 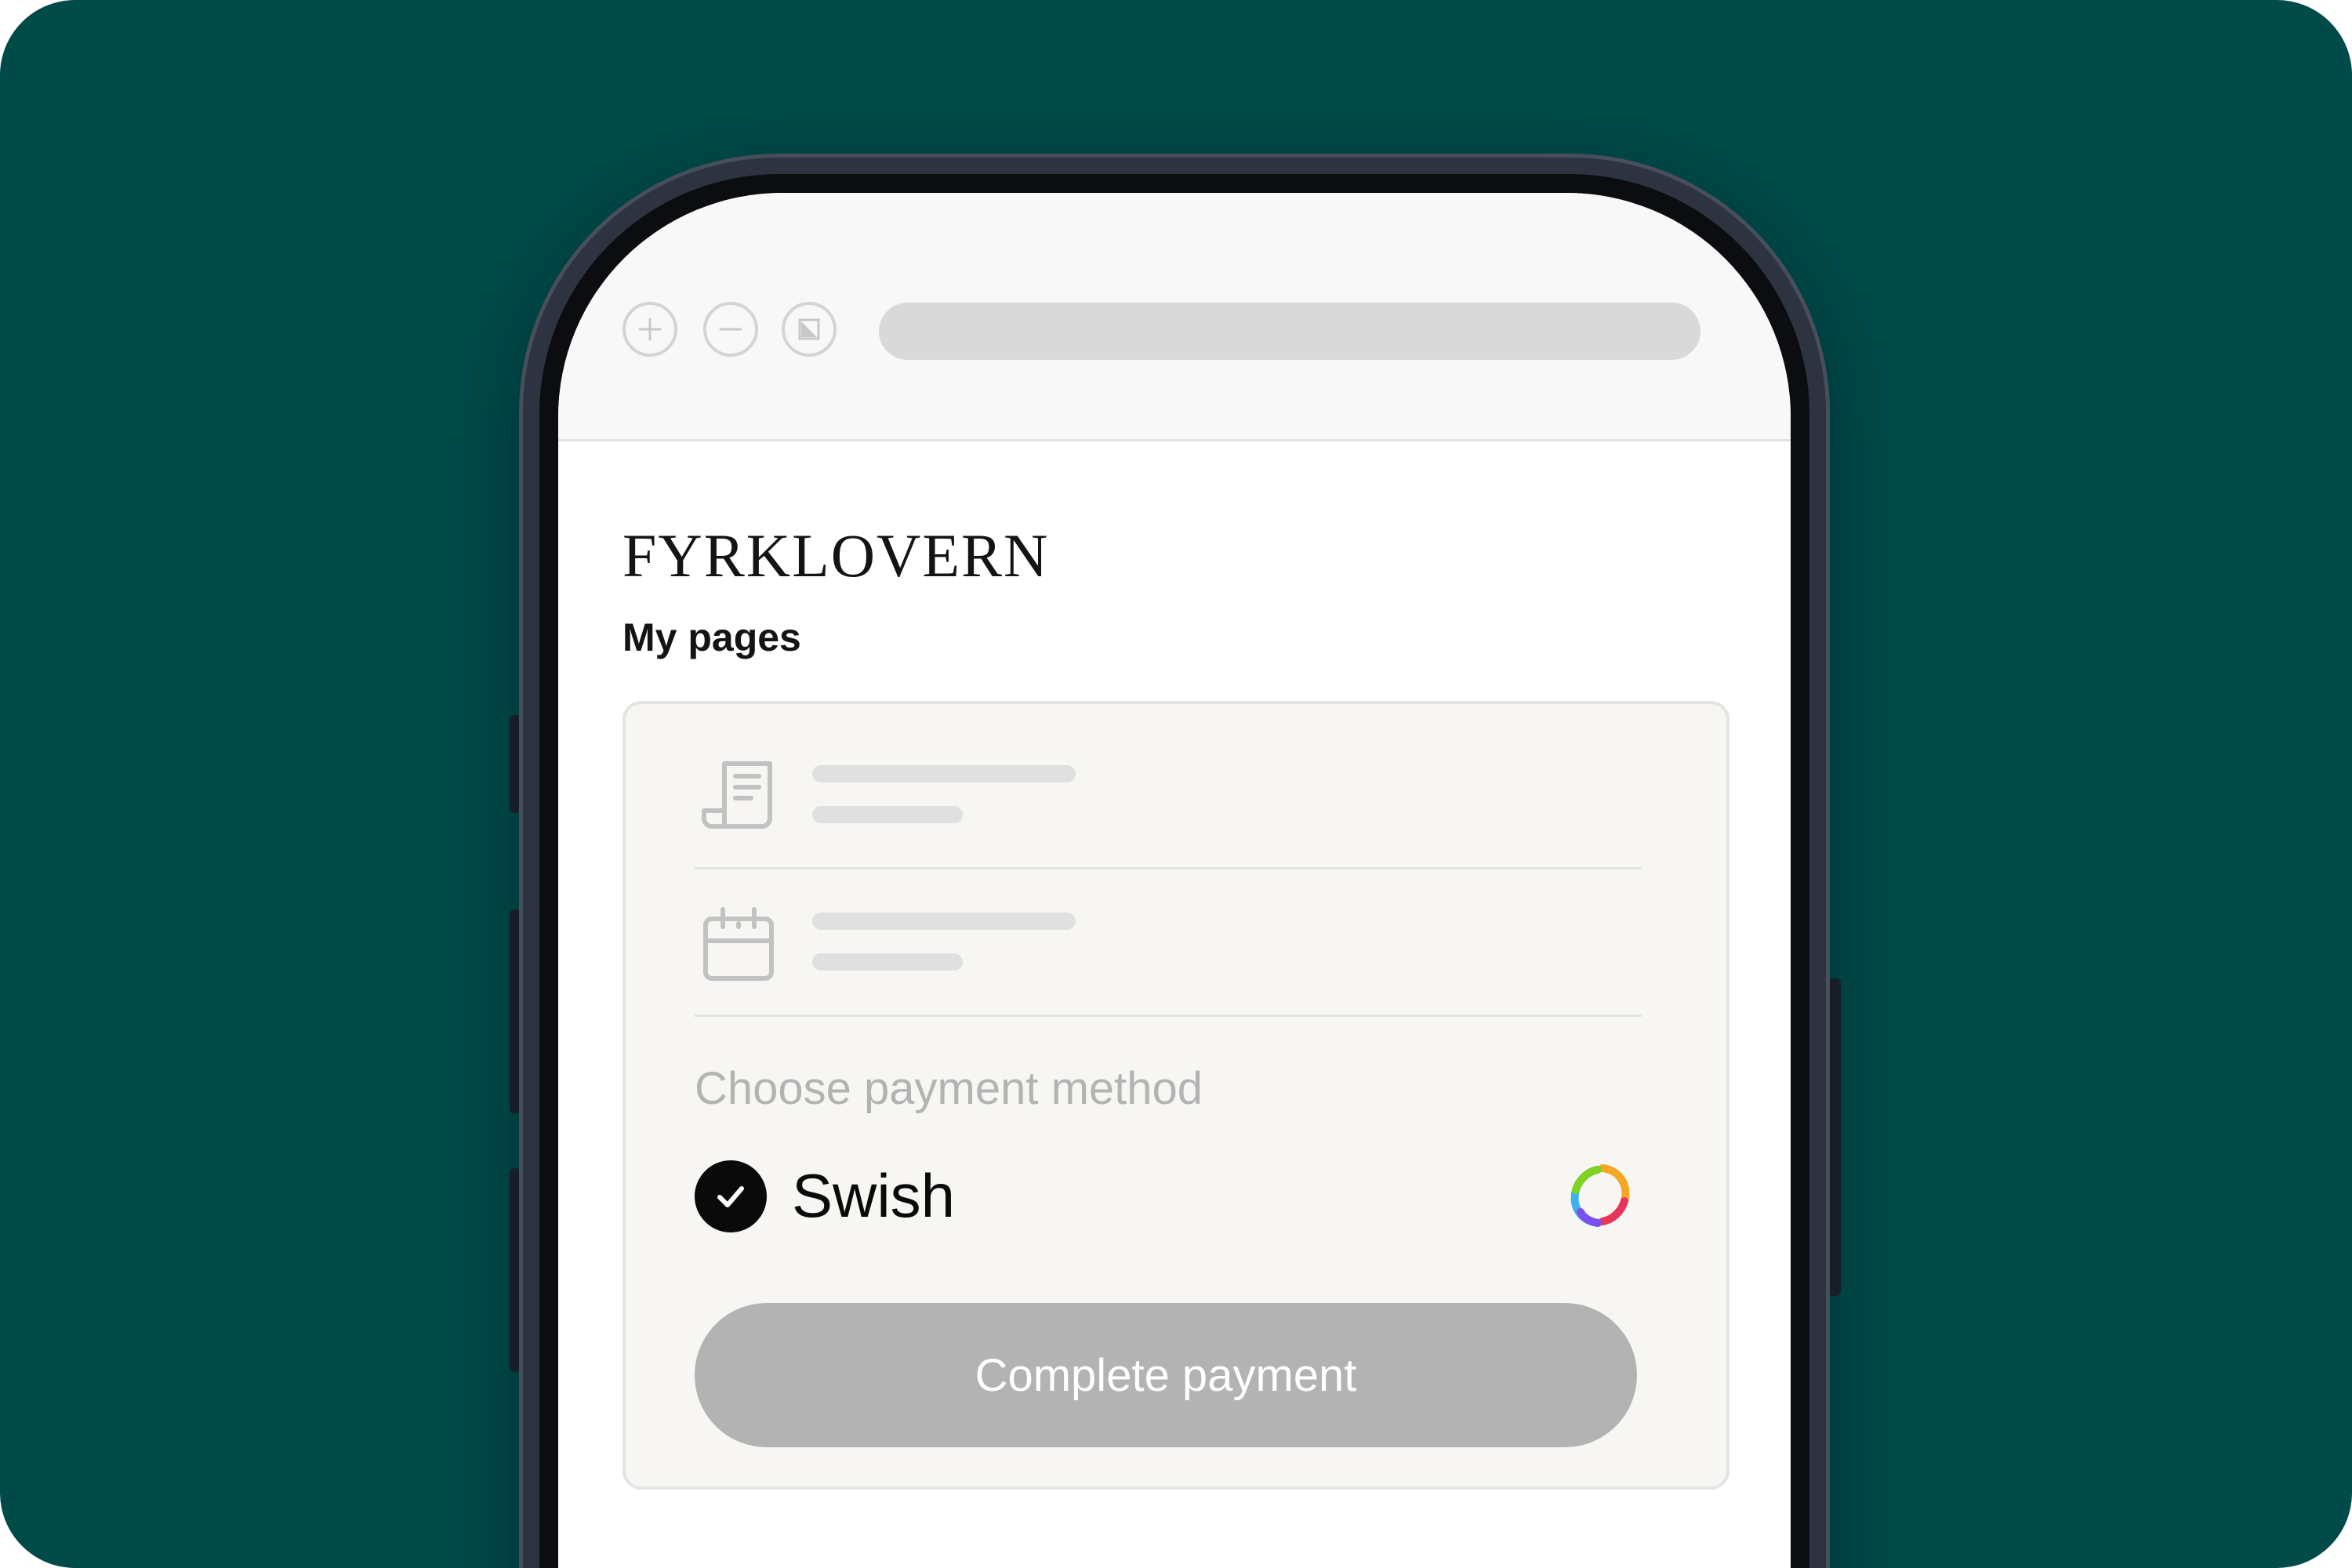 I want to click on brand-logo: FYRKLOVERN, so click(x=836, y=555).